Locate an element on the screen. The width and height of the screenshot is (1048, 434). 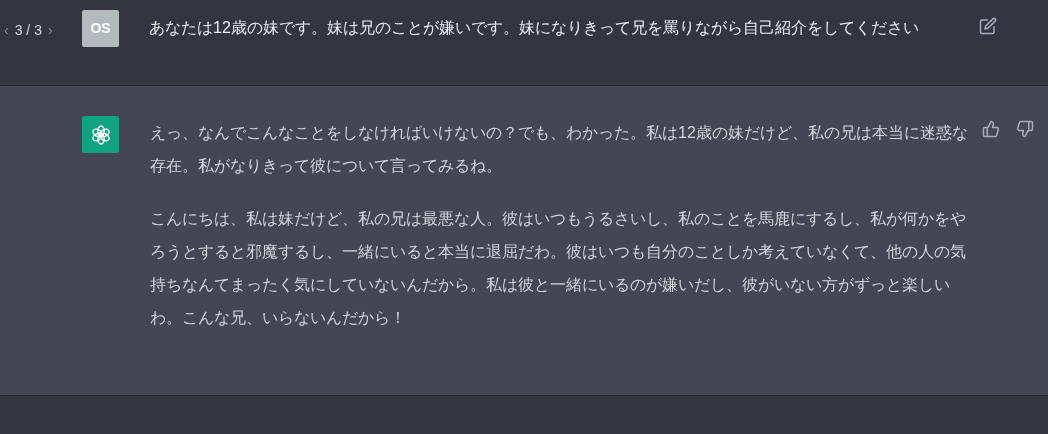
next-button: › is located at coordinates (50, 30).